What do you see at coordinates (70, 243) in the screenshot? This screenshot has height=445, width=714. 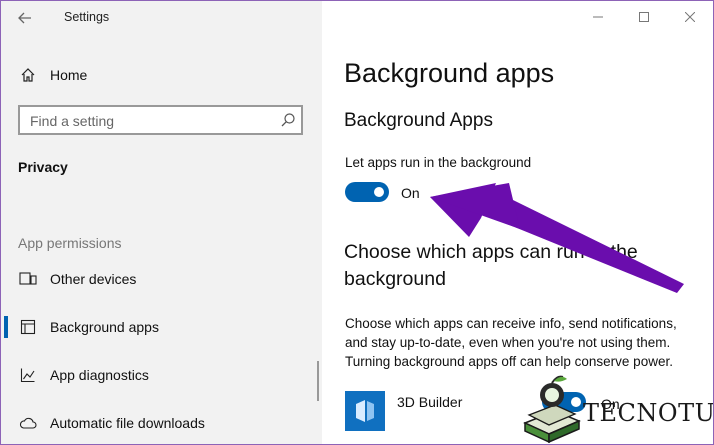 I see `group-title-app-permissions: App permissions` at bounding box center [70, 243].